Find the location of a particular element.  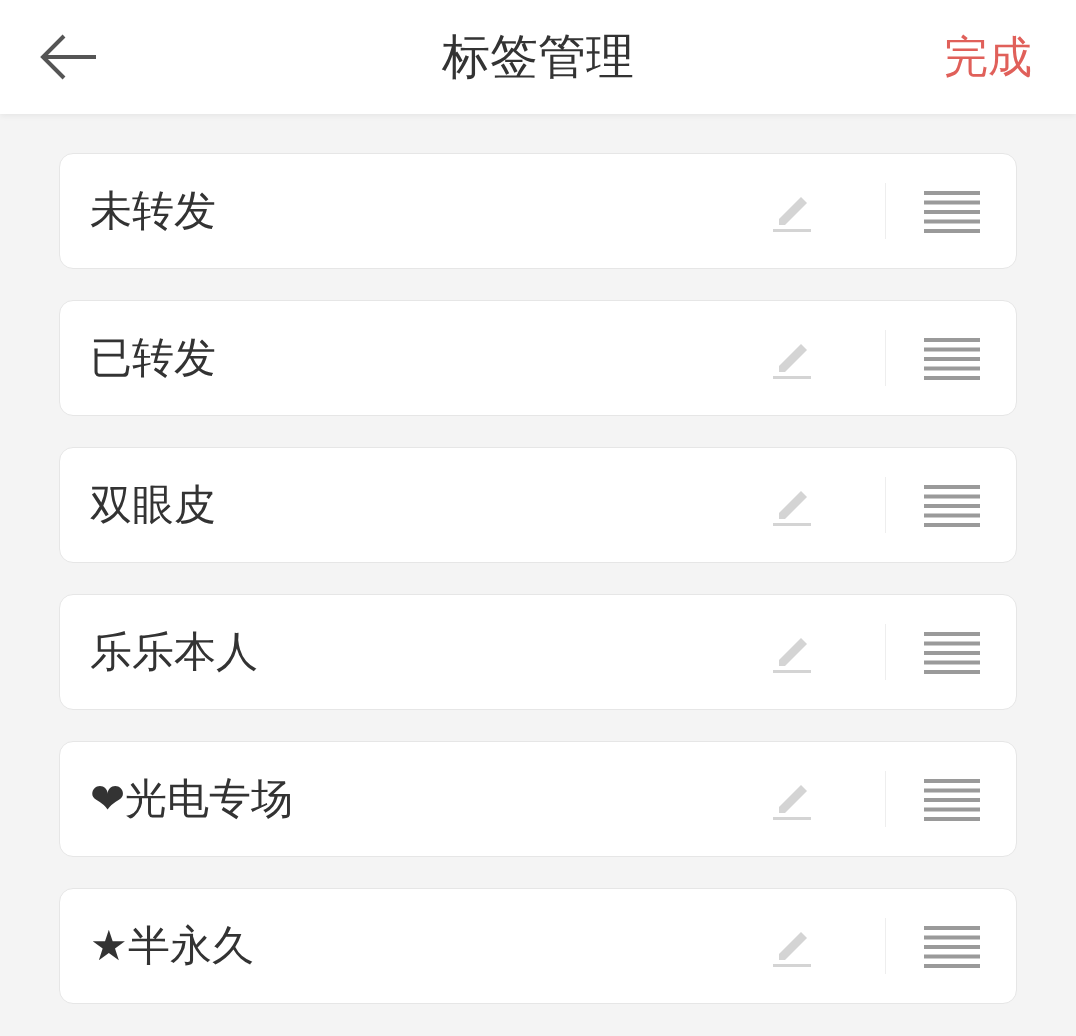

tag-label: 乐乐本人 is located at coordinates (174, 652).